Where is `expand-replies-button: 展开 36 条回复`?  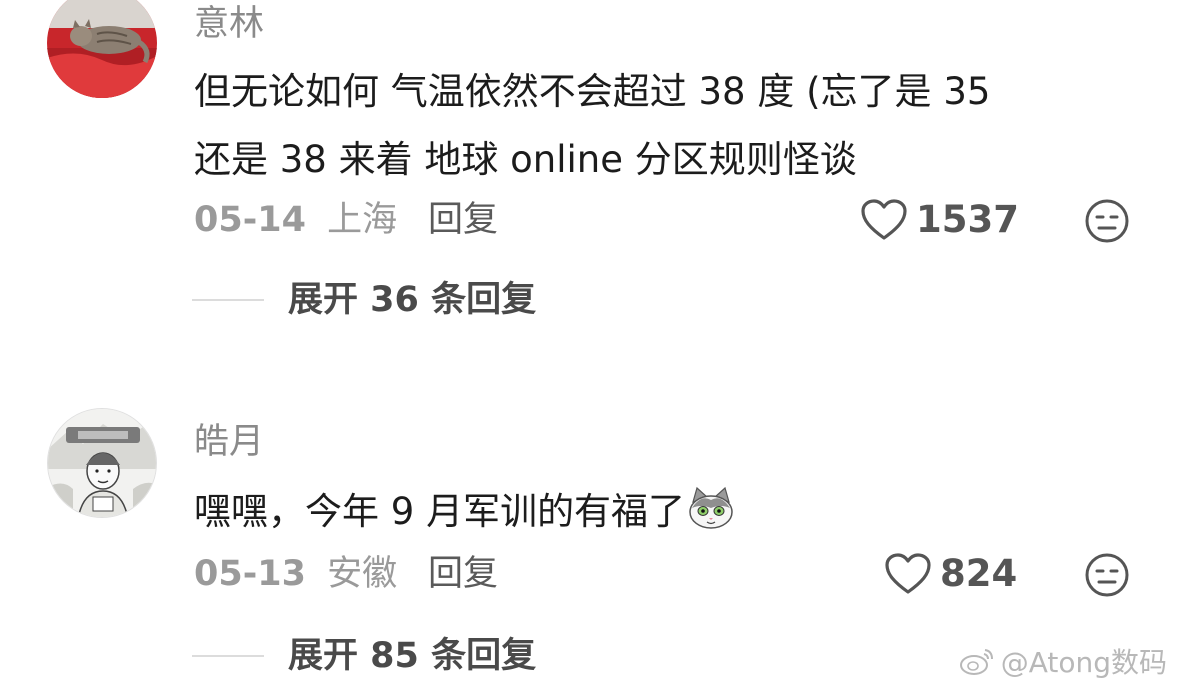 expand-replies-button: 展开 36 条回复 is located at coordinates (364, 300).